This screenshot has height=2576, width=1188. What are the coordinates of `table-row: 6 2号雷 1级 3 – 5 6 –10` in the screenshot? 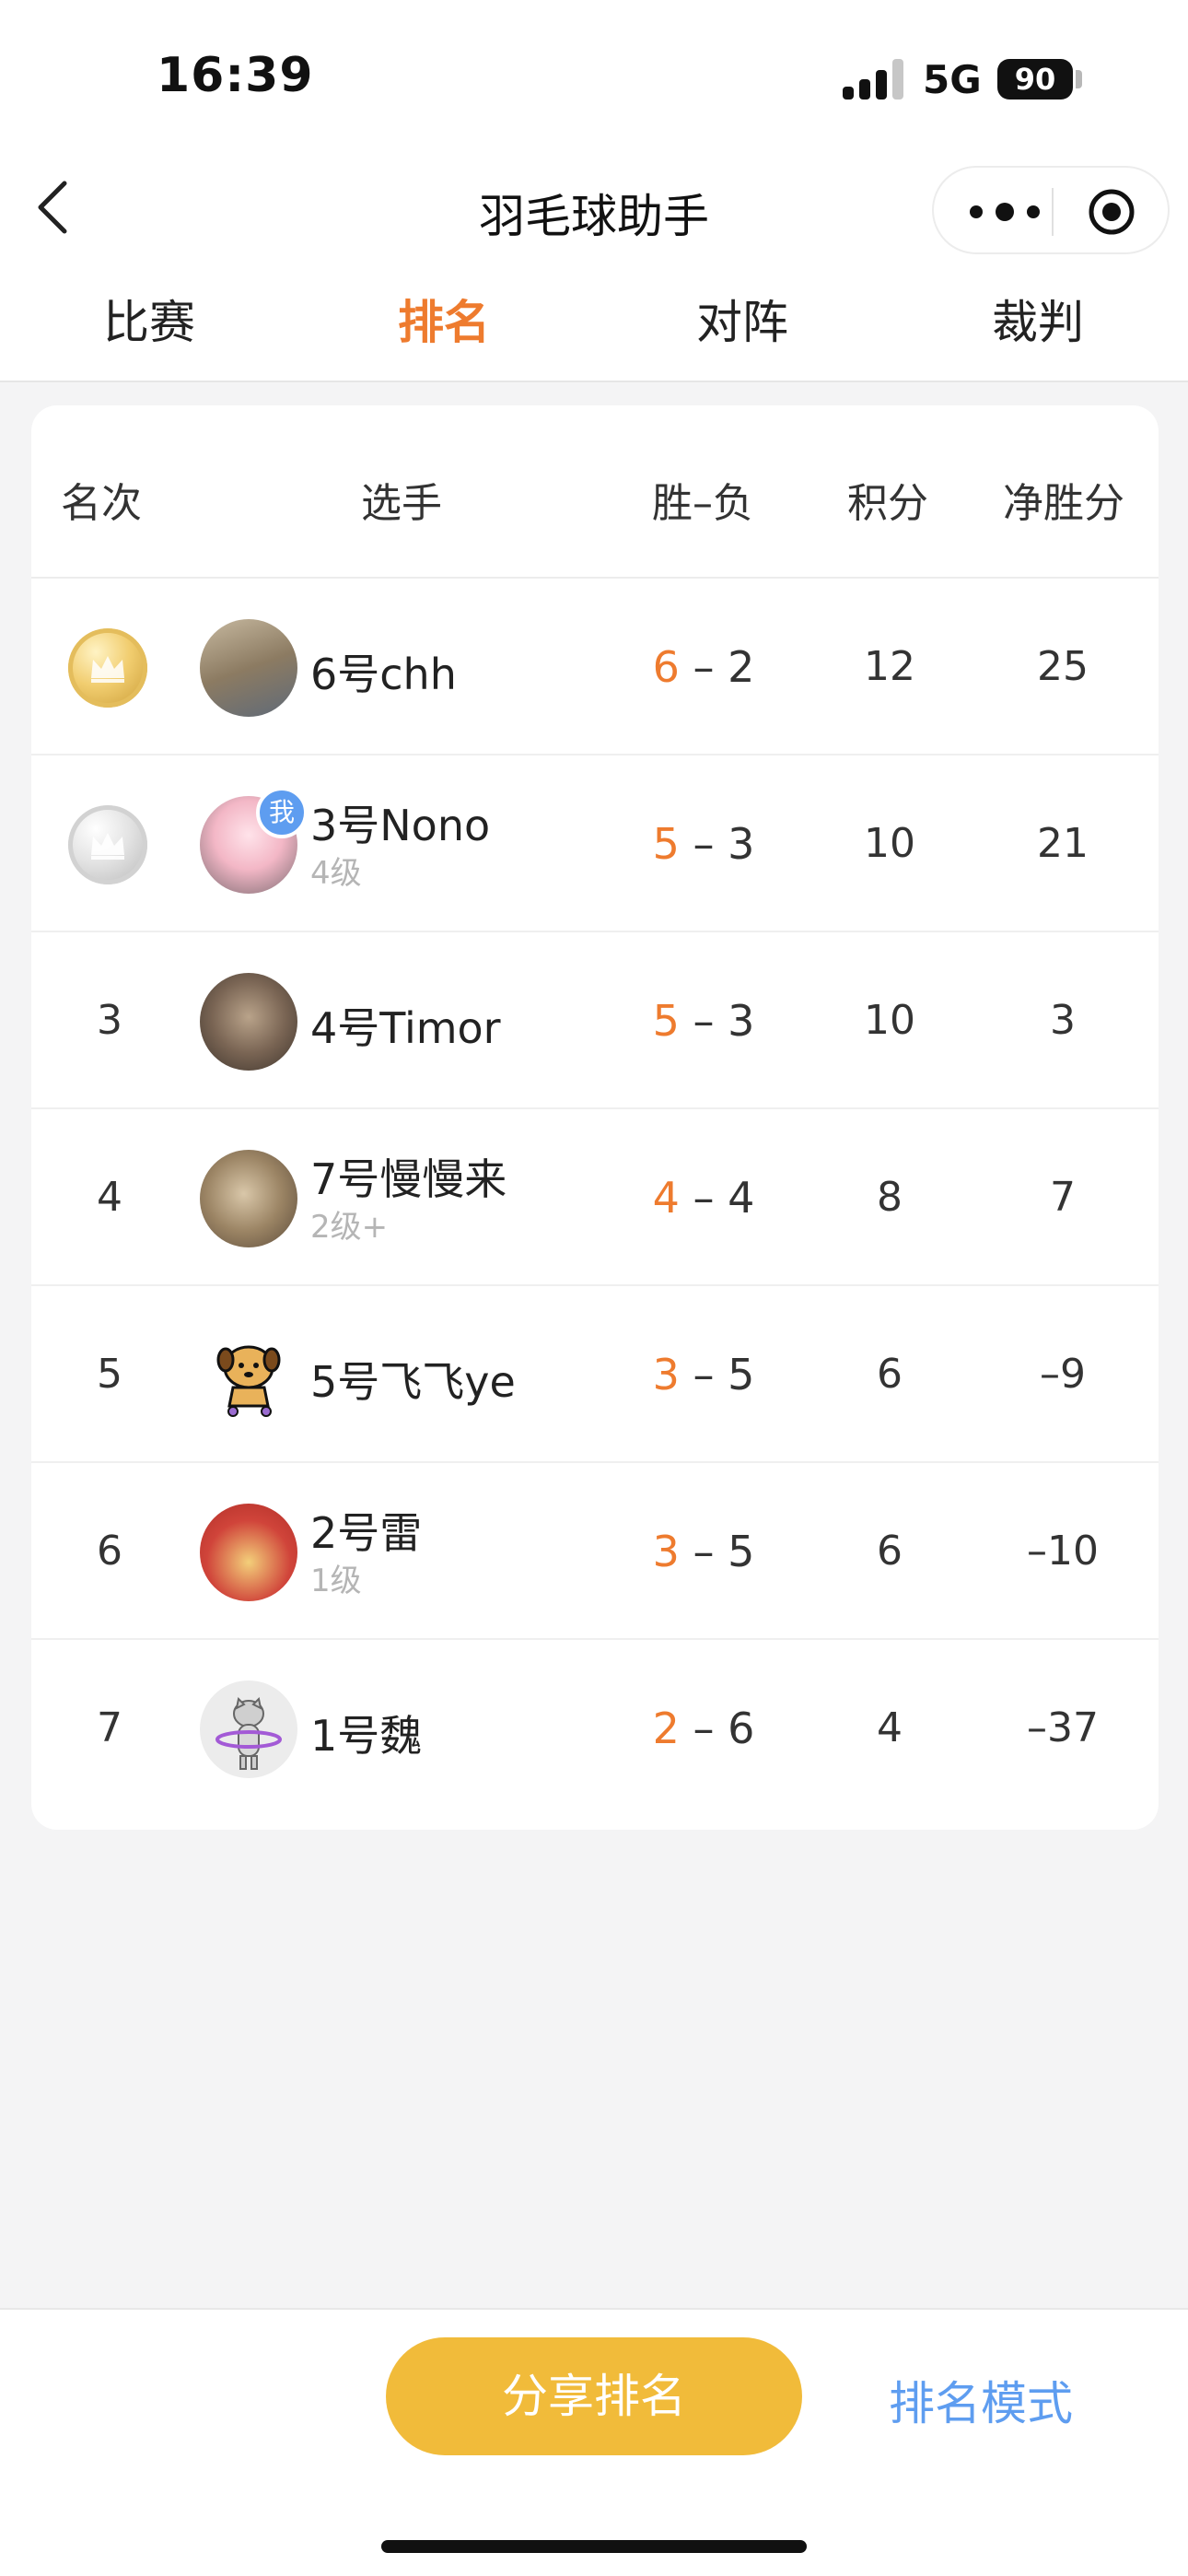 It's located at (595, 1551).